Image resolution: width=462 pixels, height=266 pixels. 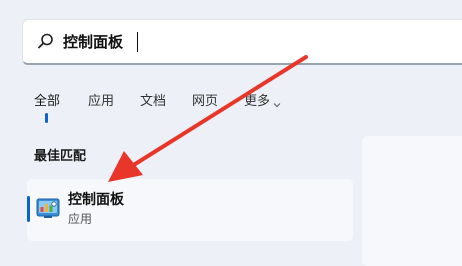 What do you see at coordinates (28, 209) in the screenshot?
I see `selection-indicator` at bounding box center [28, 209].